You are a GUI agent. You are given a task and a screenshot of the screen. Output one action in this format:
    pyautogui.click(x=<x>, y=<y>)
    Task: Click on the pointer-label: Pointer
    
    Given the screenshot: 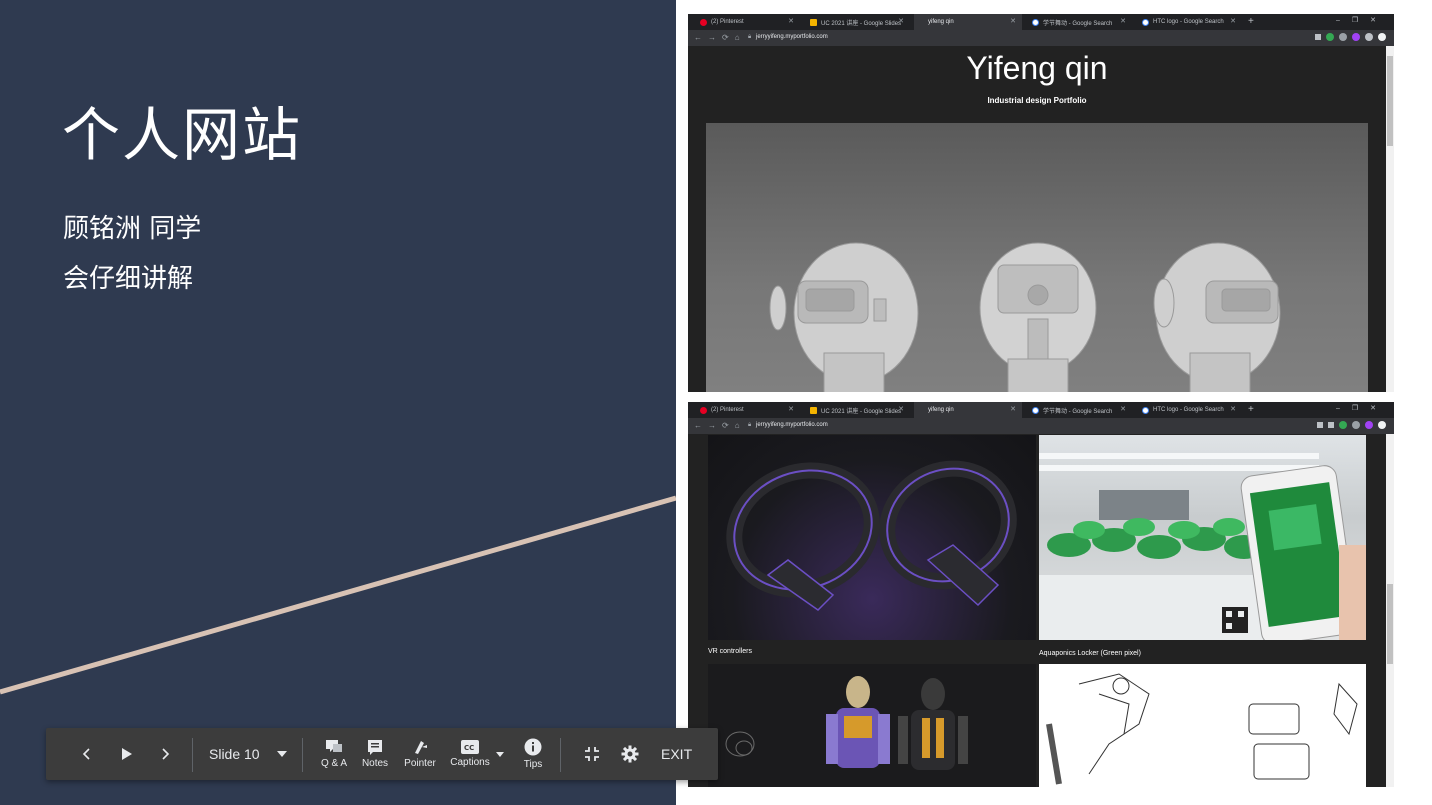 What is the action you would take?
    pyautogui.click(x=420, y=763)
    